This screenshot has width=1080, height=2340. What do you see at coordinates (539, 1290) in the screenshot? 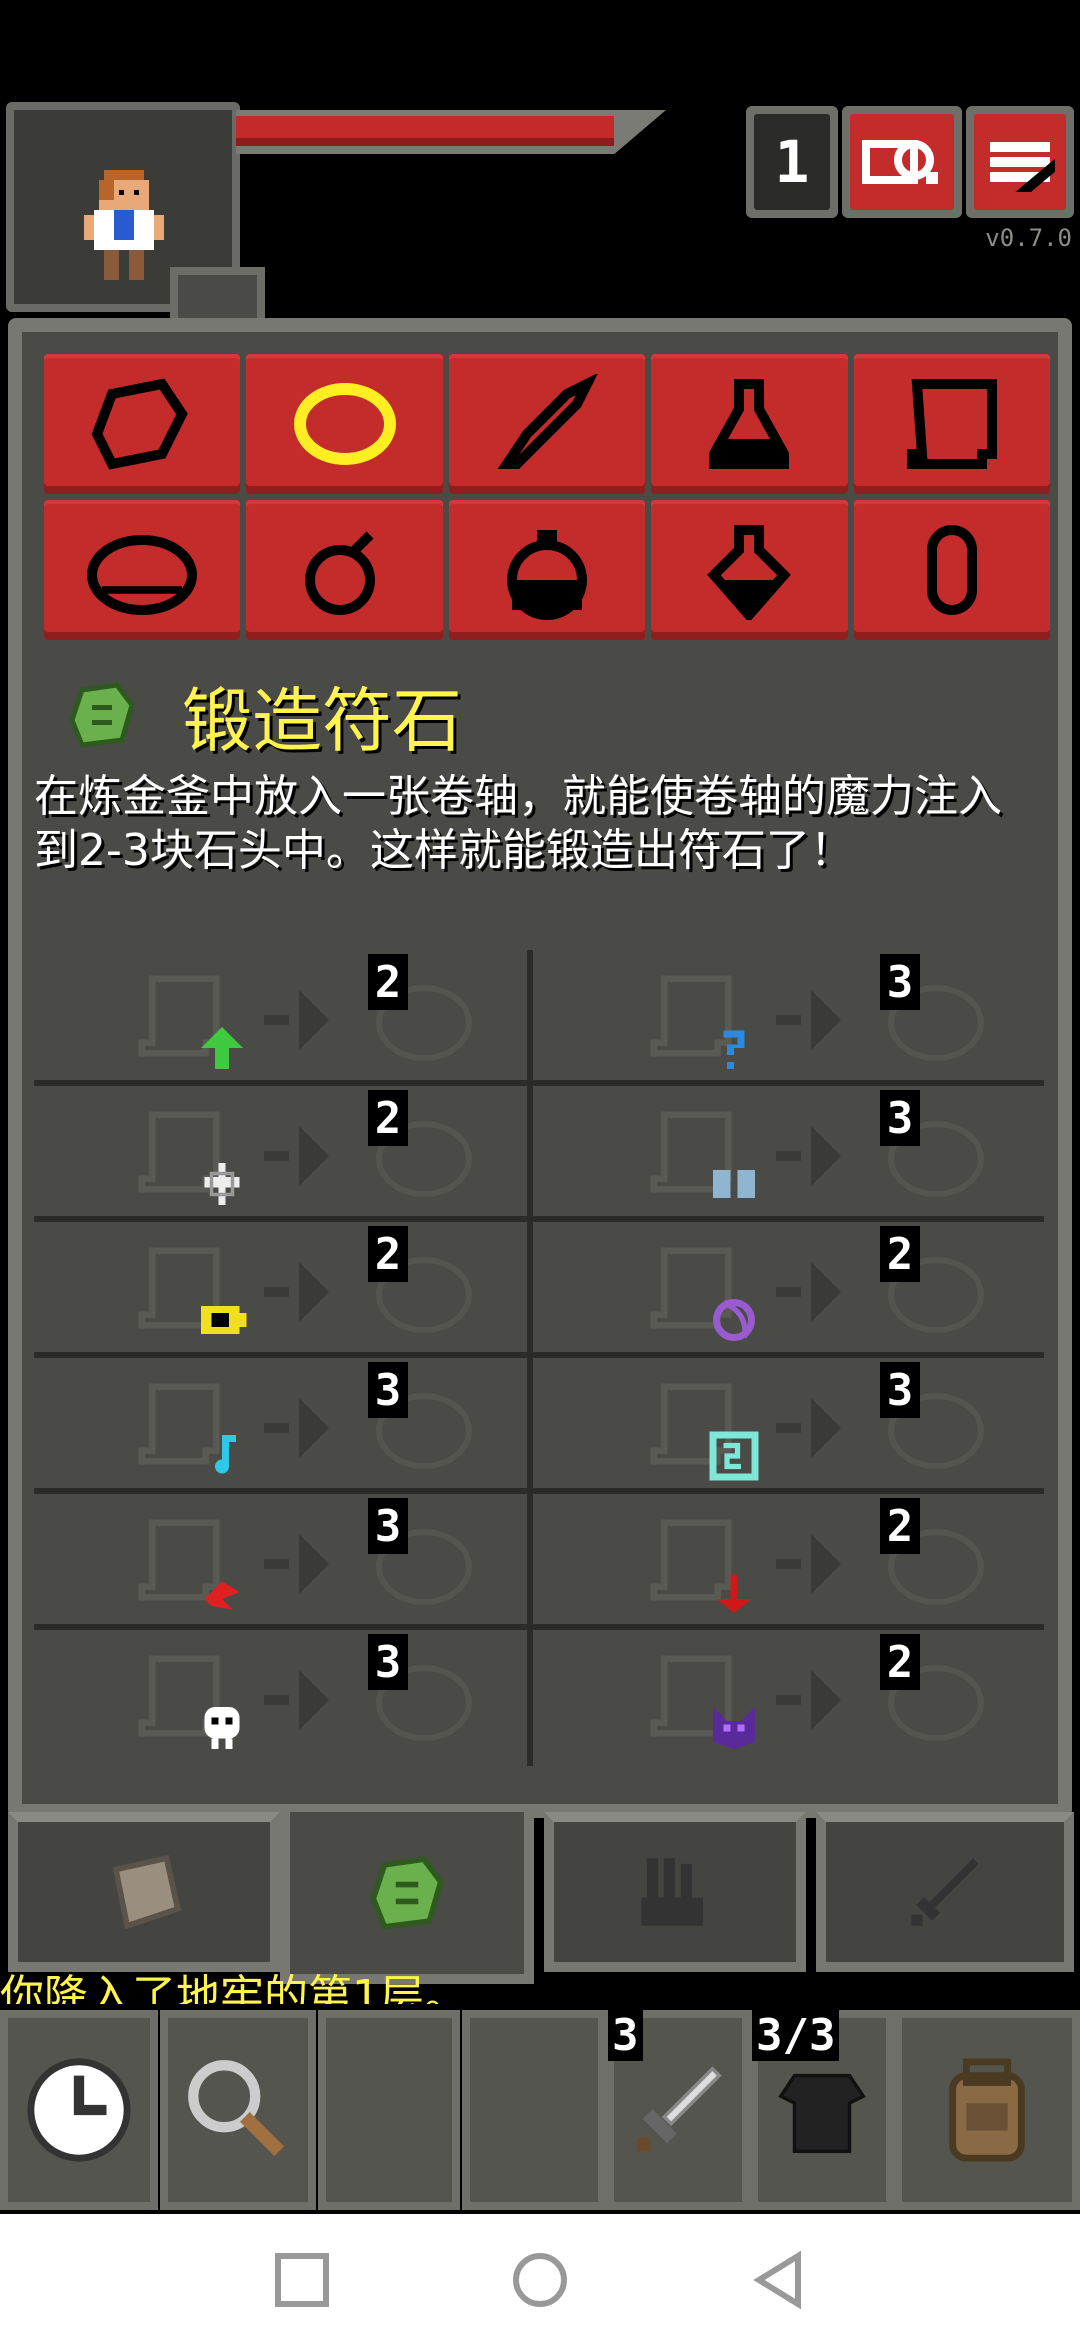
I see `recipe-row: 22` at bounding box center [539, 1290].